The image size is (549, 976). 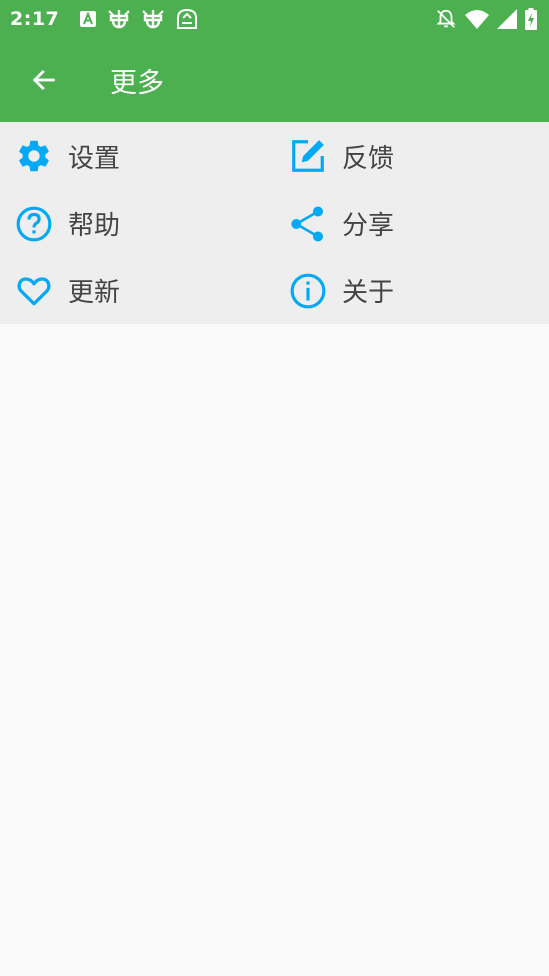 What do you see at coordinates (34, 156) in the screenshot?
I see `gear-icon` at bounding box center [34, 156].